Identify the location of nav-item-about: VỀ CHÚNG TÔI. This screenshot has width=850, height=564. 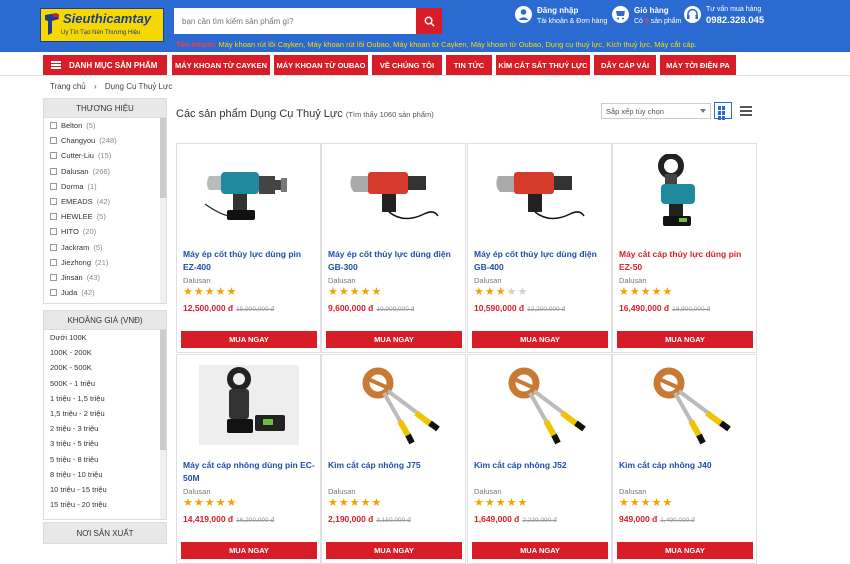
(407, 65).